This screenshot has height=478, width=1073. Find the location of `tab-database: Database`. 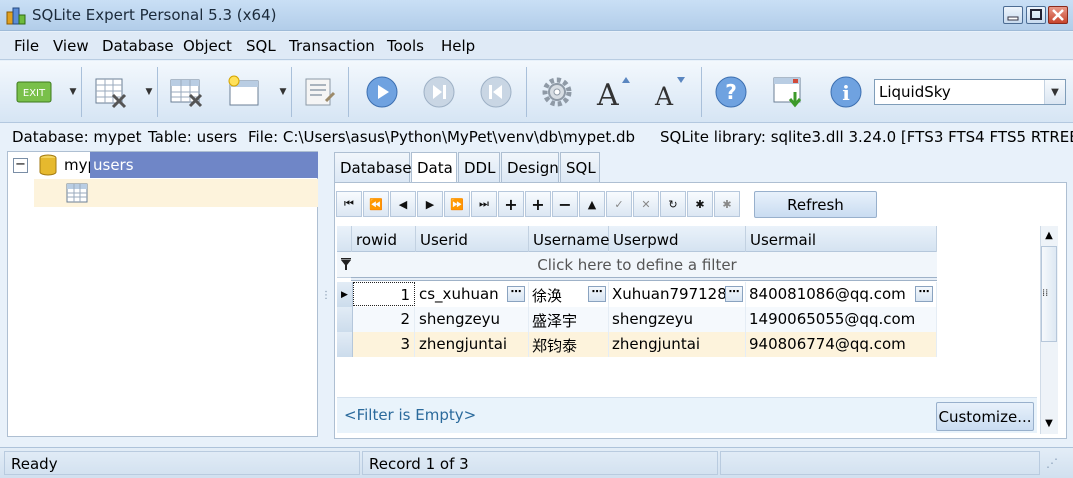

tab-database: Database is located at coordinates (373, 167).